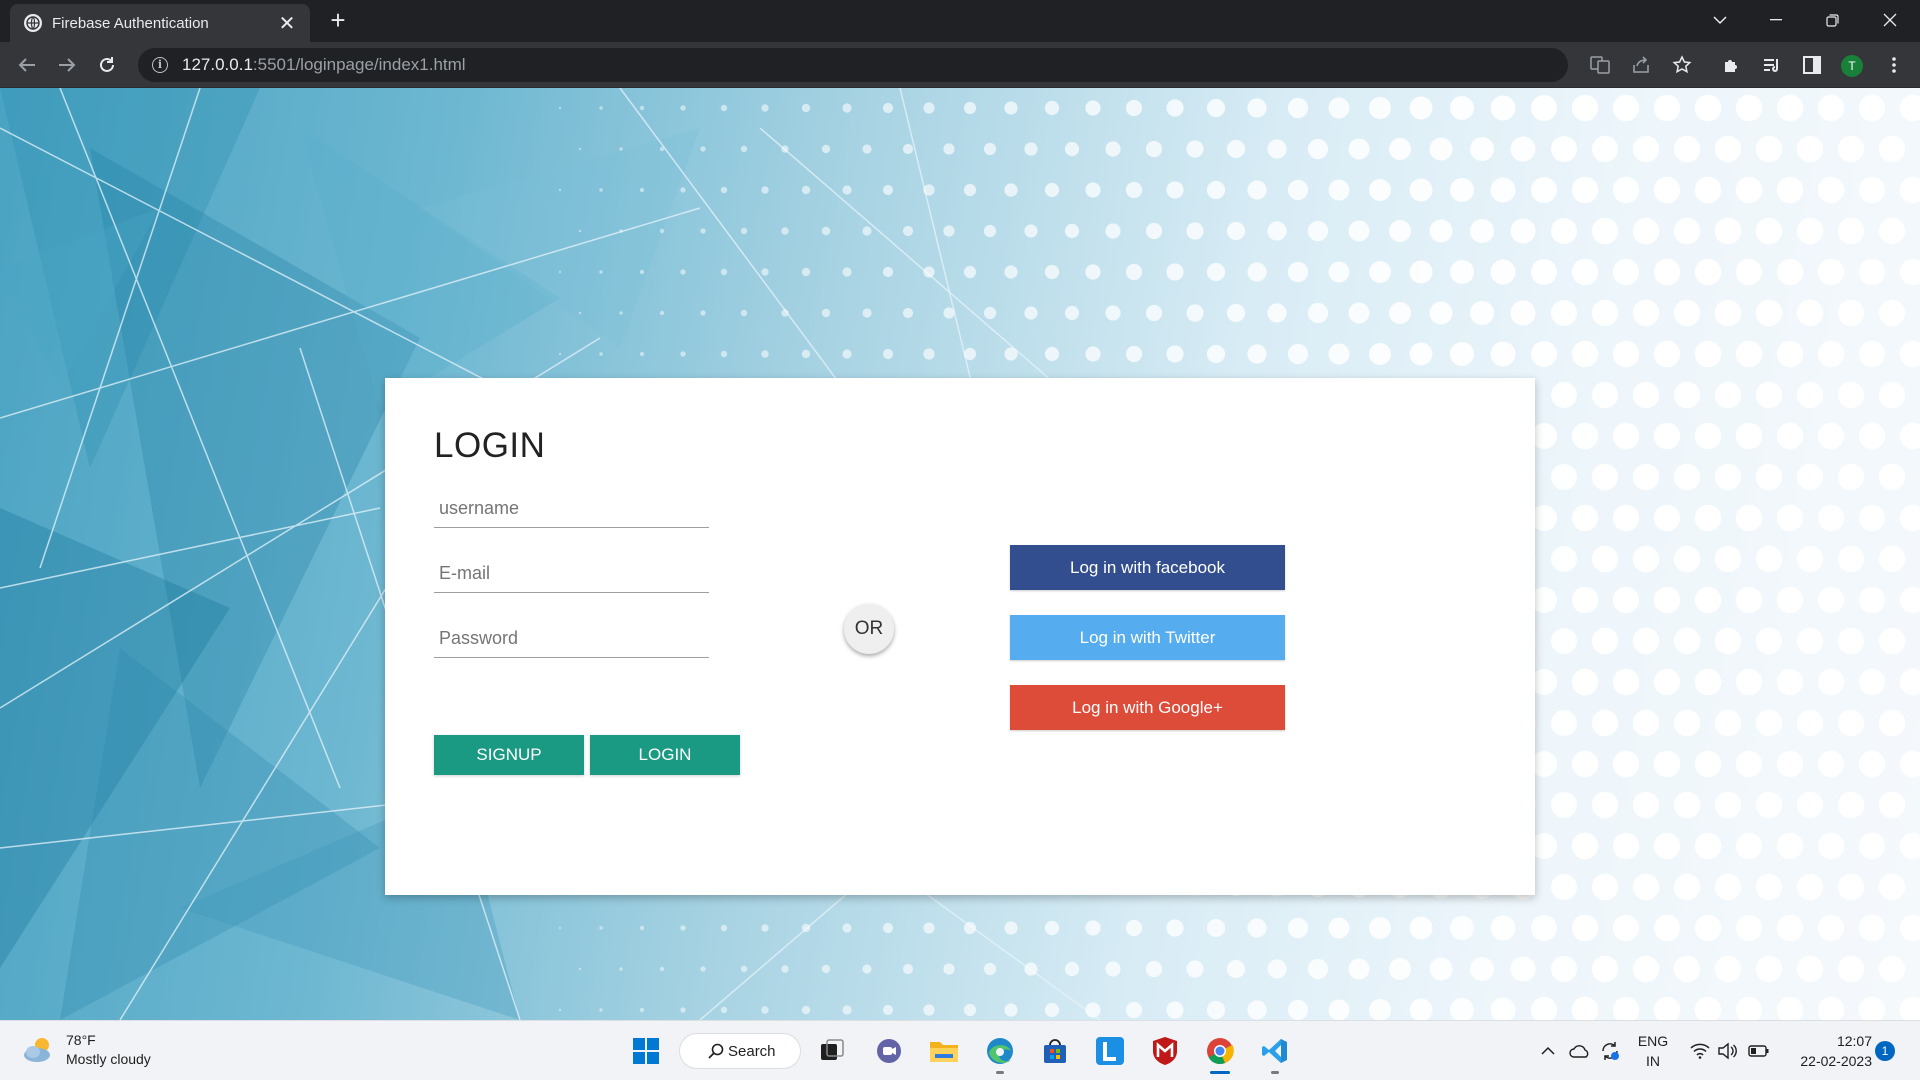 Image resolution: width=1920 pixels, height=1080 pixels. What do you see at coordinates (646, 1051) in the screenshot?
I see `start-icon` at bounding box center [646, 1051].